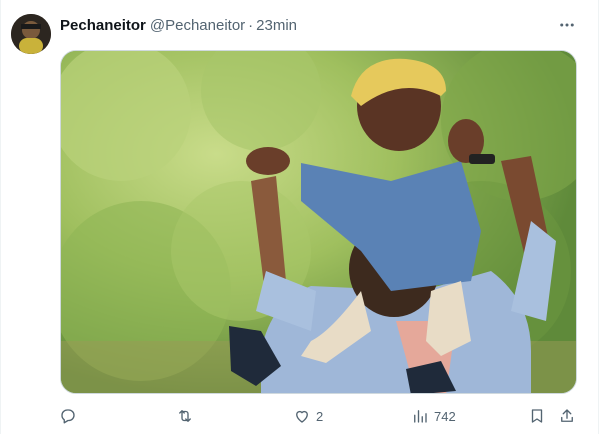  I want to click on avatar, so click(31, 34).